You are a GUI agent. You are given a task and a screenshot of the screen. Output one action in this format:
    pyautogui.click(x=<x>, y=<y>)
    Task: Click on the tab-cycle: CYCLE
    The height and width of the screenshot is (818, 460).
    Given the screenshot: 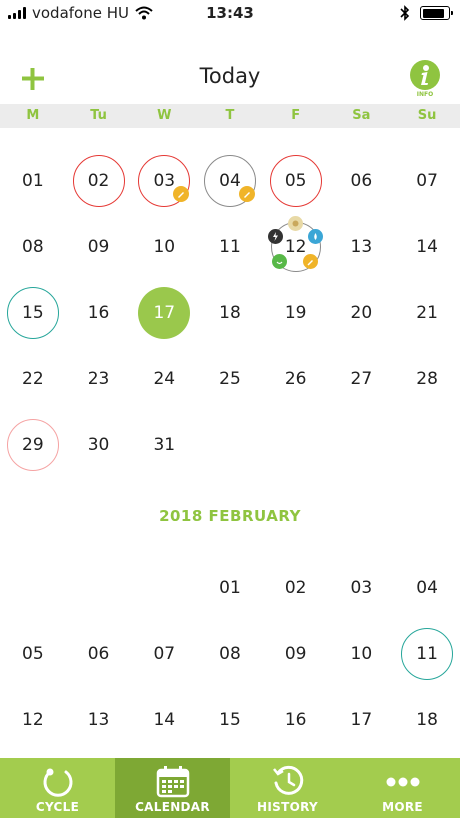 What is the action you would take?
    pyautogui.click(x=57, y=788)
    